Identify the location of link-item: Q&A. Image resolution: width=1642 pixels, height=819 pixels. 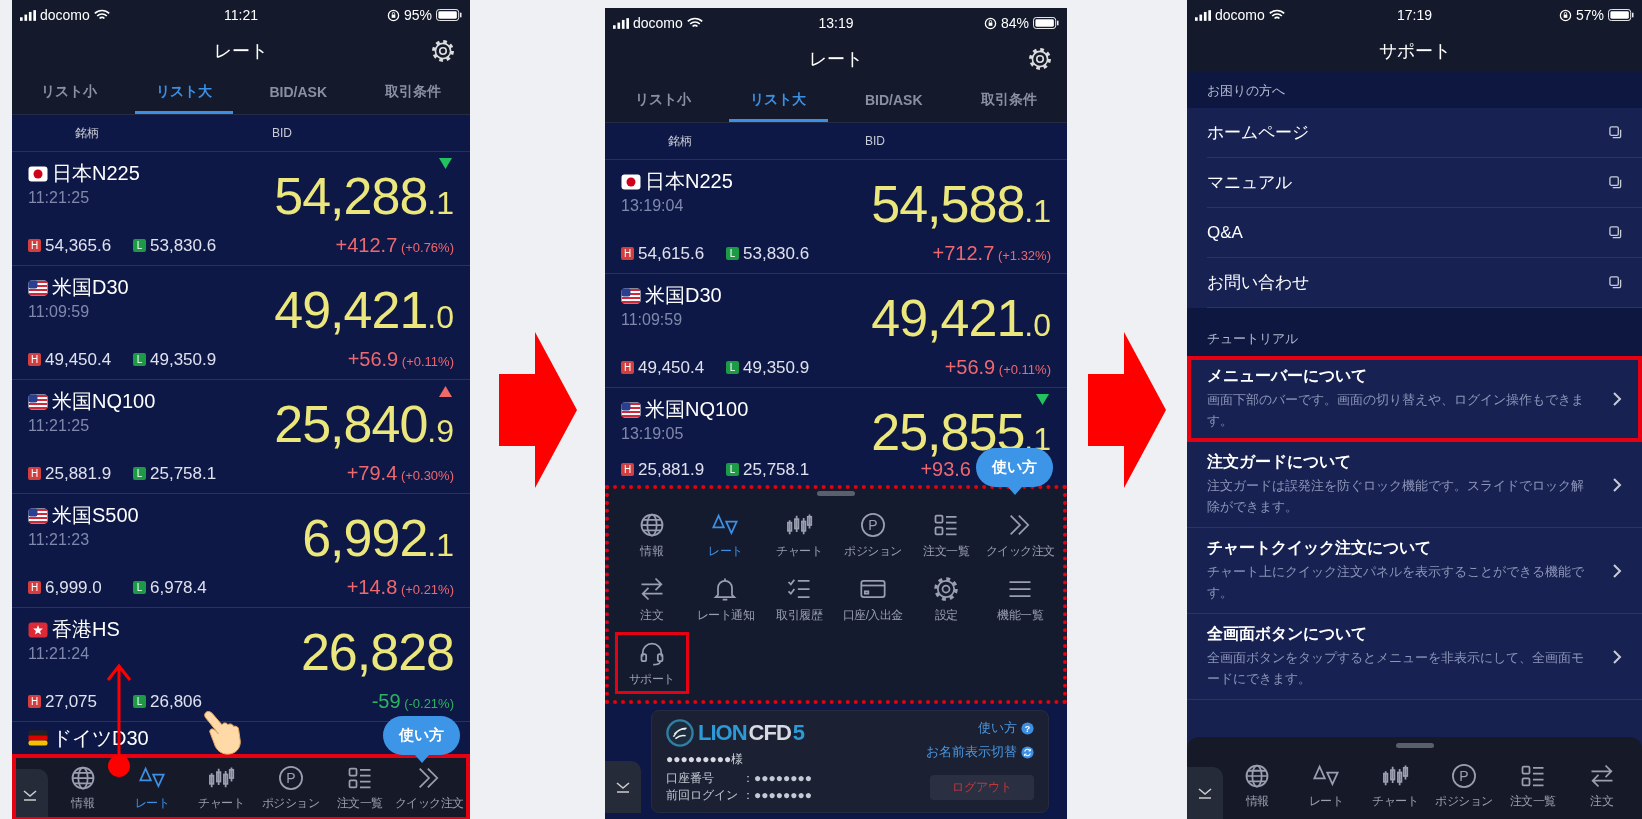
(1424, 233).